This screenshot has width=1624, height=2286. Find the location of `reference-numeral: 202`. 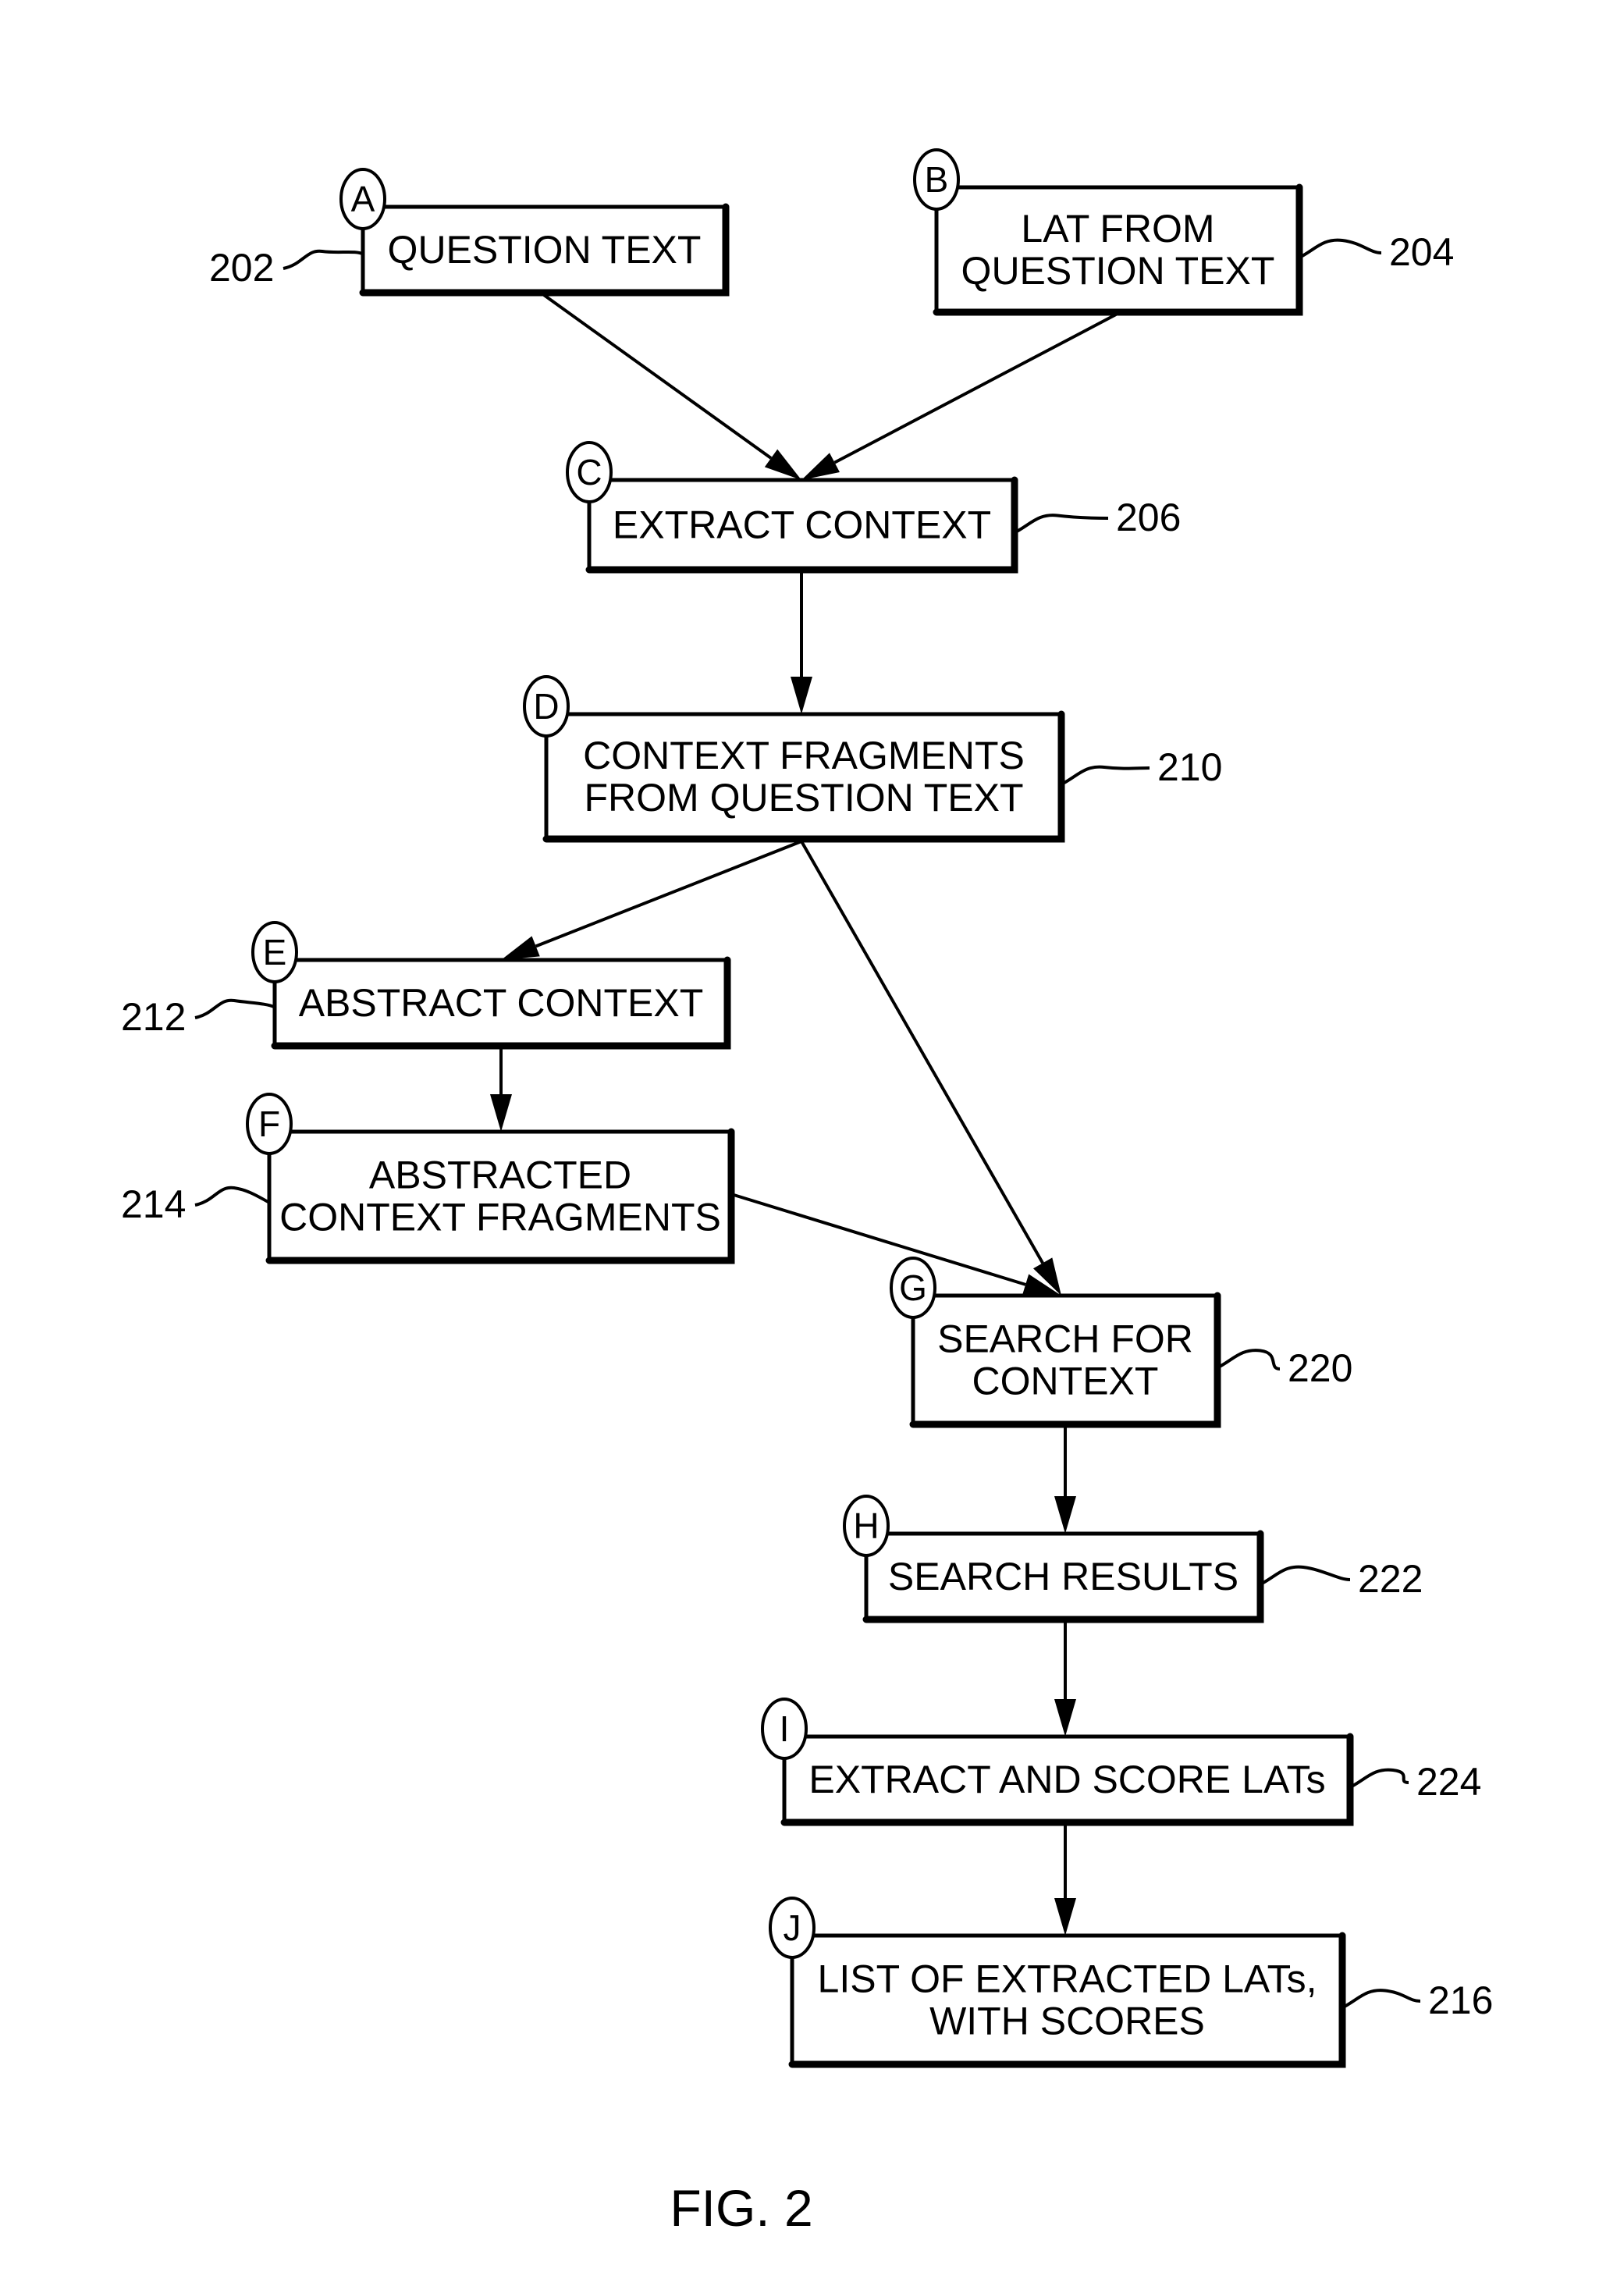

reference-numeral: 202 is located at coordinates (241, 268).